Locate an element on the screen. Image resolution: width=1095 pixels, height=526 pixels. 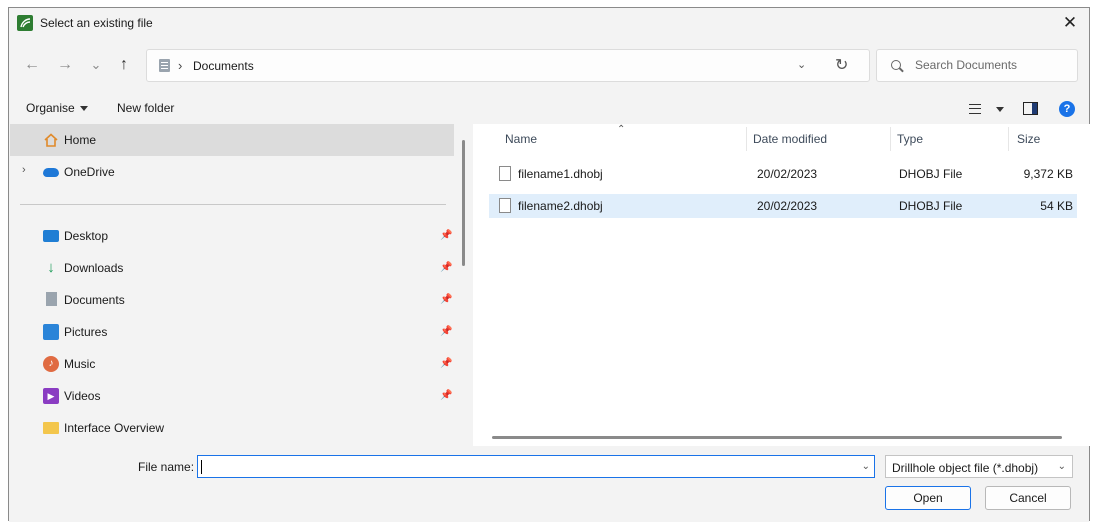
sidebar-item-label: Interface Overview is located at coordinates (114, 428).